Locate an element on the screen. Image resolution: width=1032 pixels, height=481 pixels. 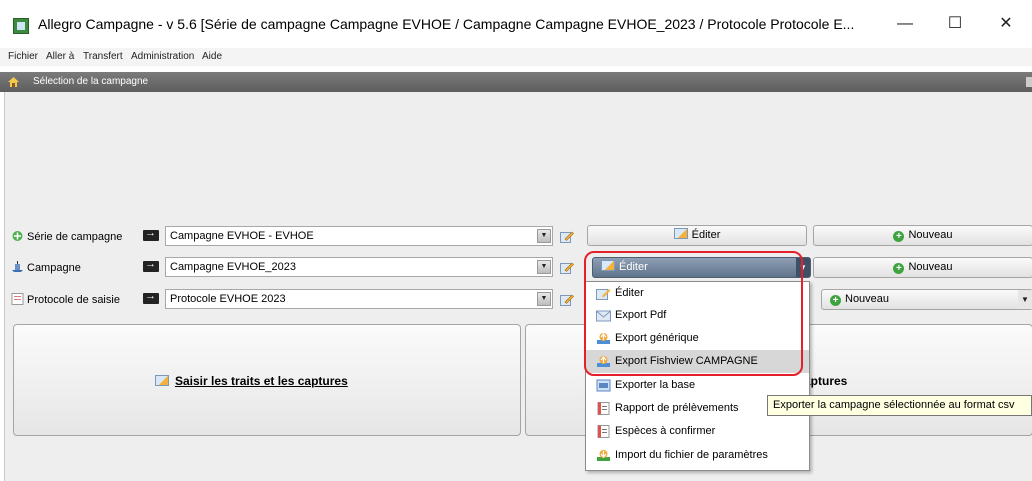
menu-item-label: Rapport de prélèvements is located at coordinates (677, 408).